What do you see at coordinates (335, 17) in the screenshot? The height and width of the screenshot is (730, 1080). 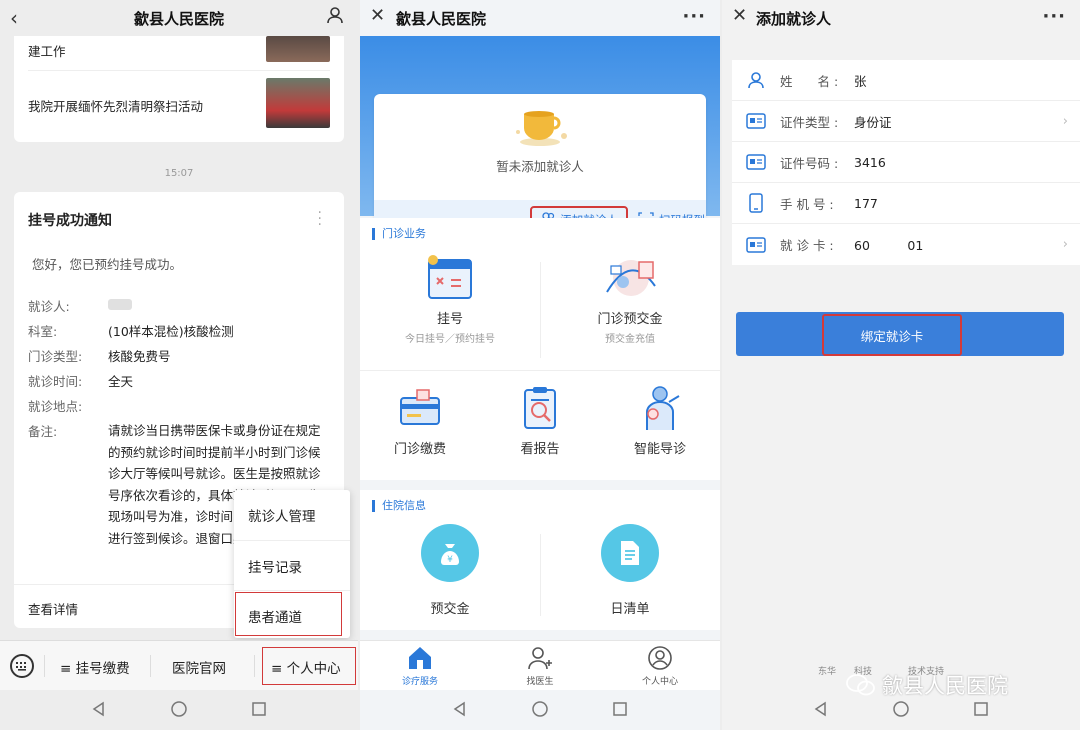 I see `profile-icon` at bounding box center [335, 17].